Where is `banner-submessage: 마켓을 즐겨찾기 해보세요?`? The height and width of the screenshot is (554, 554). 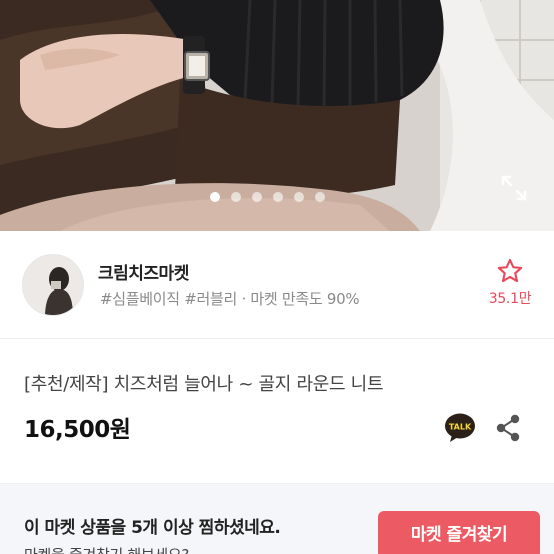
banner-submessage: 마켓을 즐겨찾기 해보세요? is located at coordinates (106, 549).